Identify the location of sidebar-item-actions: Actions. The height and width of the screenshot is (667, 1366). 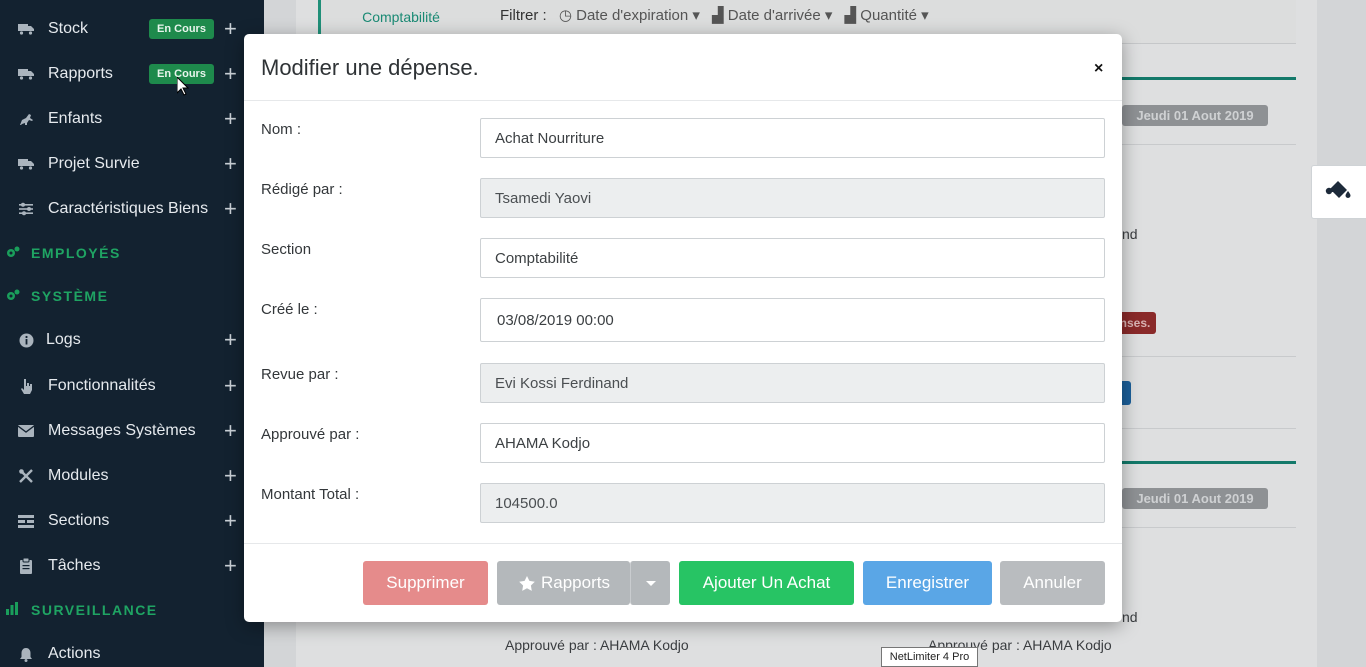
(132, 650).